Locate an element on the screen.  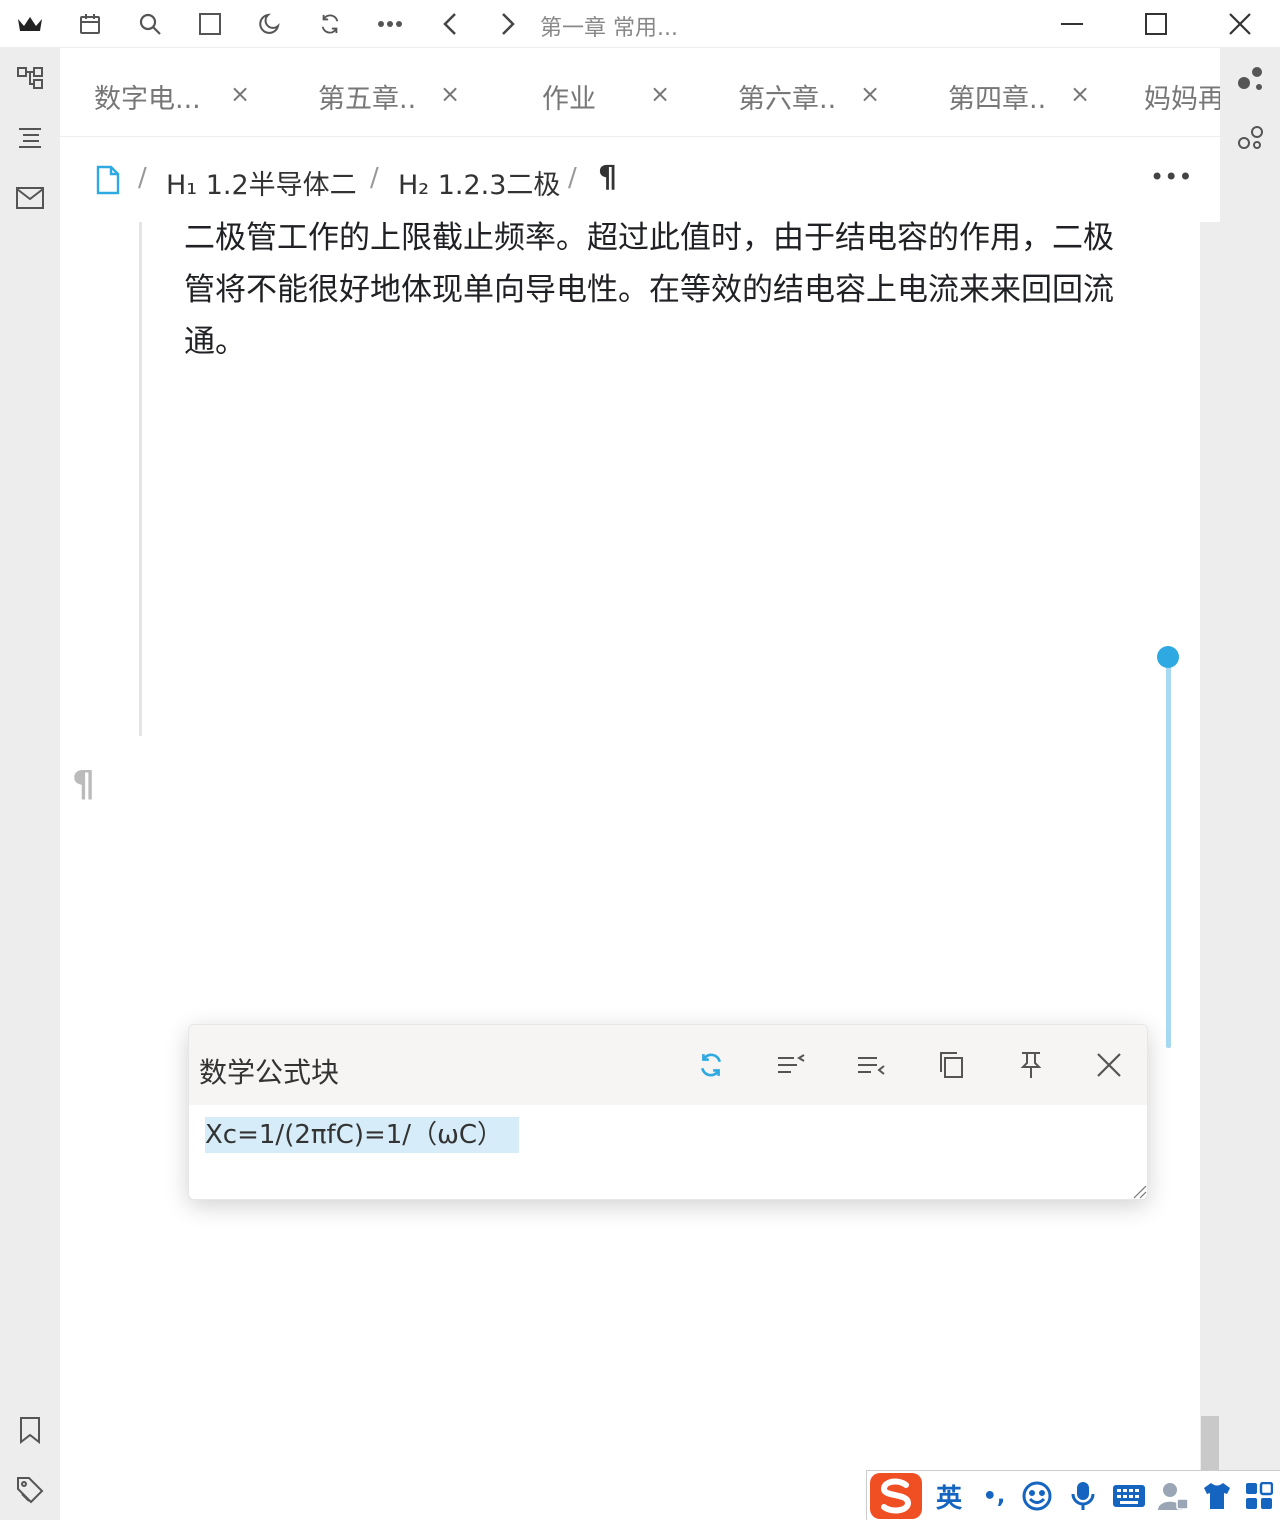
file-tree-icon is located at coordinates (30, 78).